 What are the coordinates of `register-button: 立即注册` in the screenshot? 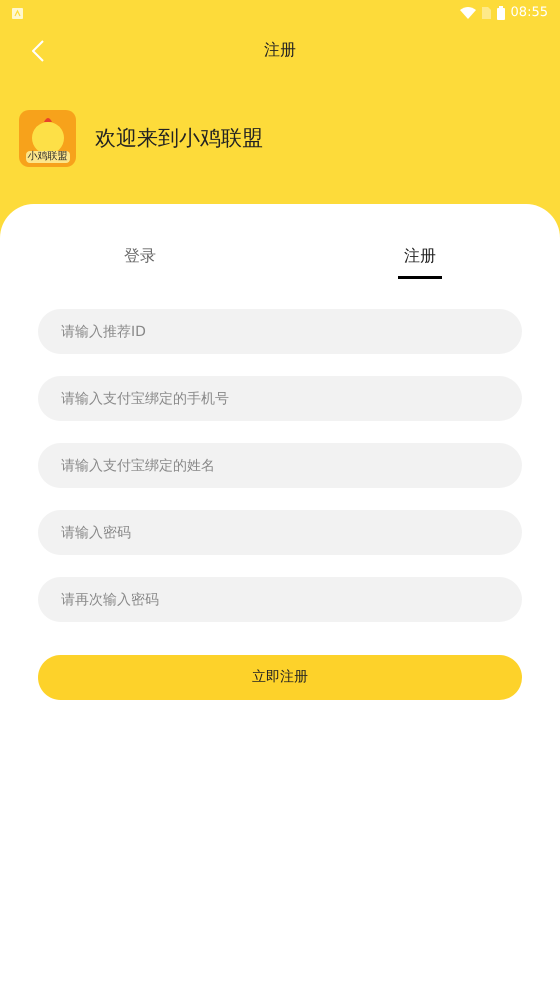 It's located at (280, 677).